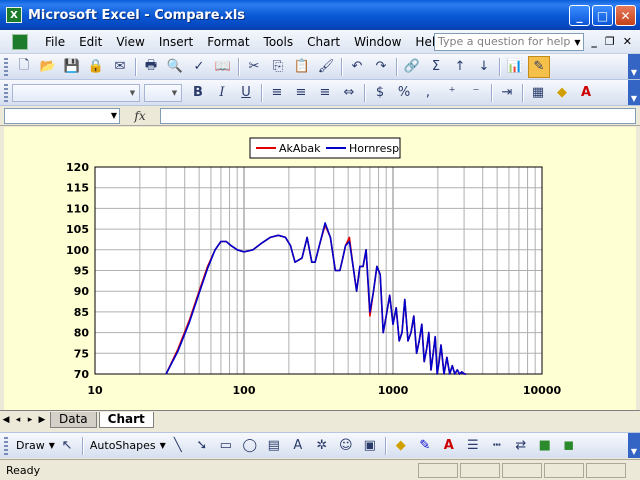 This screenshot has height=480, width=640. I want to click on 3d-style-icon: ◼, so click(569, 446).